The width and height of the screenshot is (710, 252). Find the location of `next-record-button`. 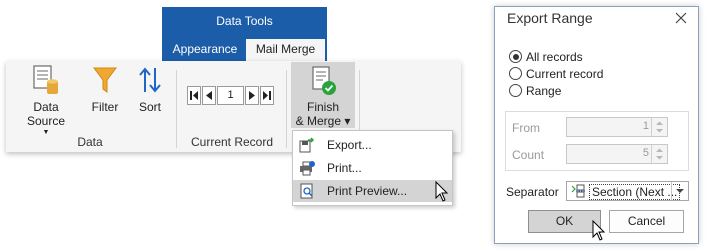

next-record-button is located at coordinates (252, 95).